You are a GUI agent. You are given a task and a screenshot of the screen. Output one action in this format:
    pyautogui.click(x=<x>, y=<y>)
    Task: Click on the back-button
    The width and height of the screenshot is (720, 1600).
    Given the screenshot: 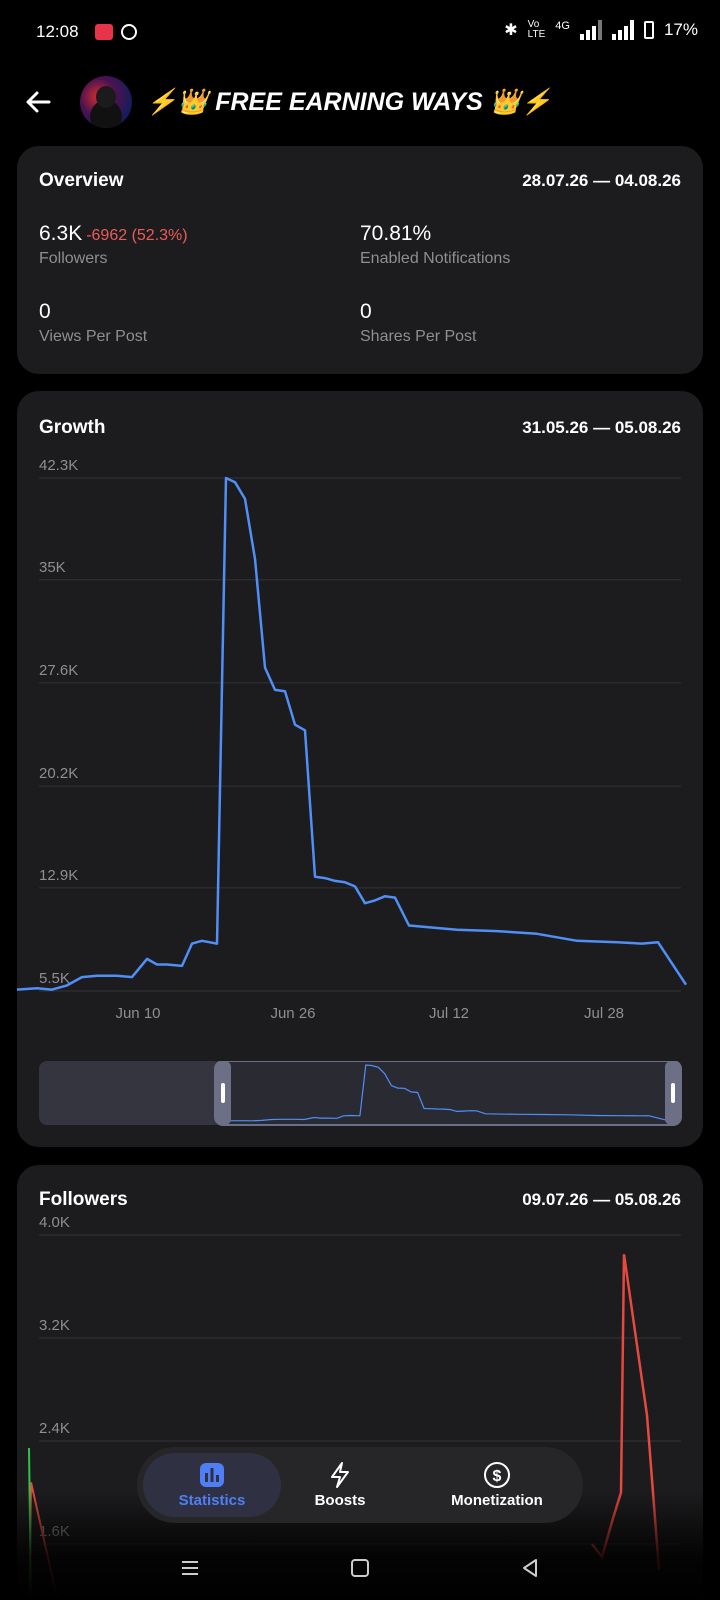 What is the action you would take?
    pyautogui.click(x=38, y=102)
    